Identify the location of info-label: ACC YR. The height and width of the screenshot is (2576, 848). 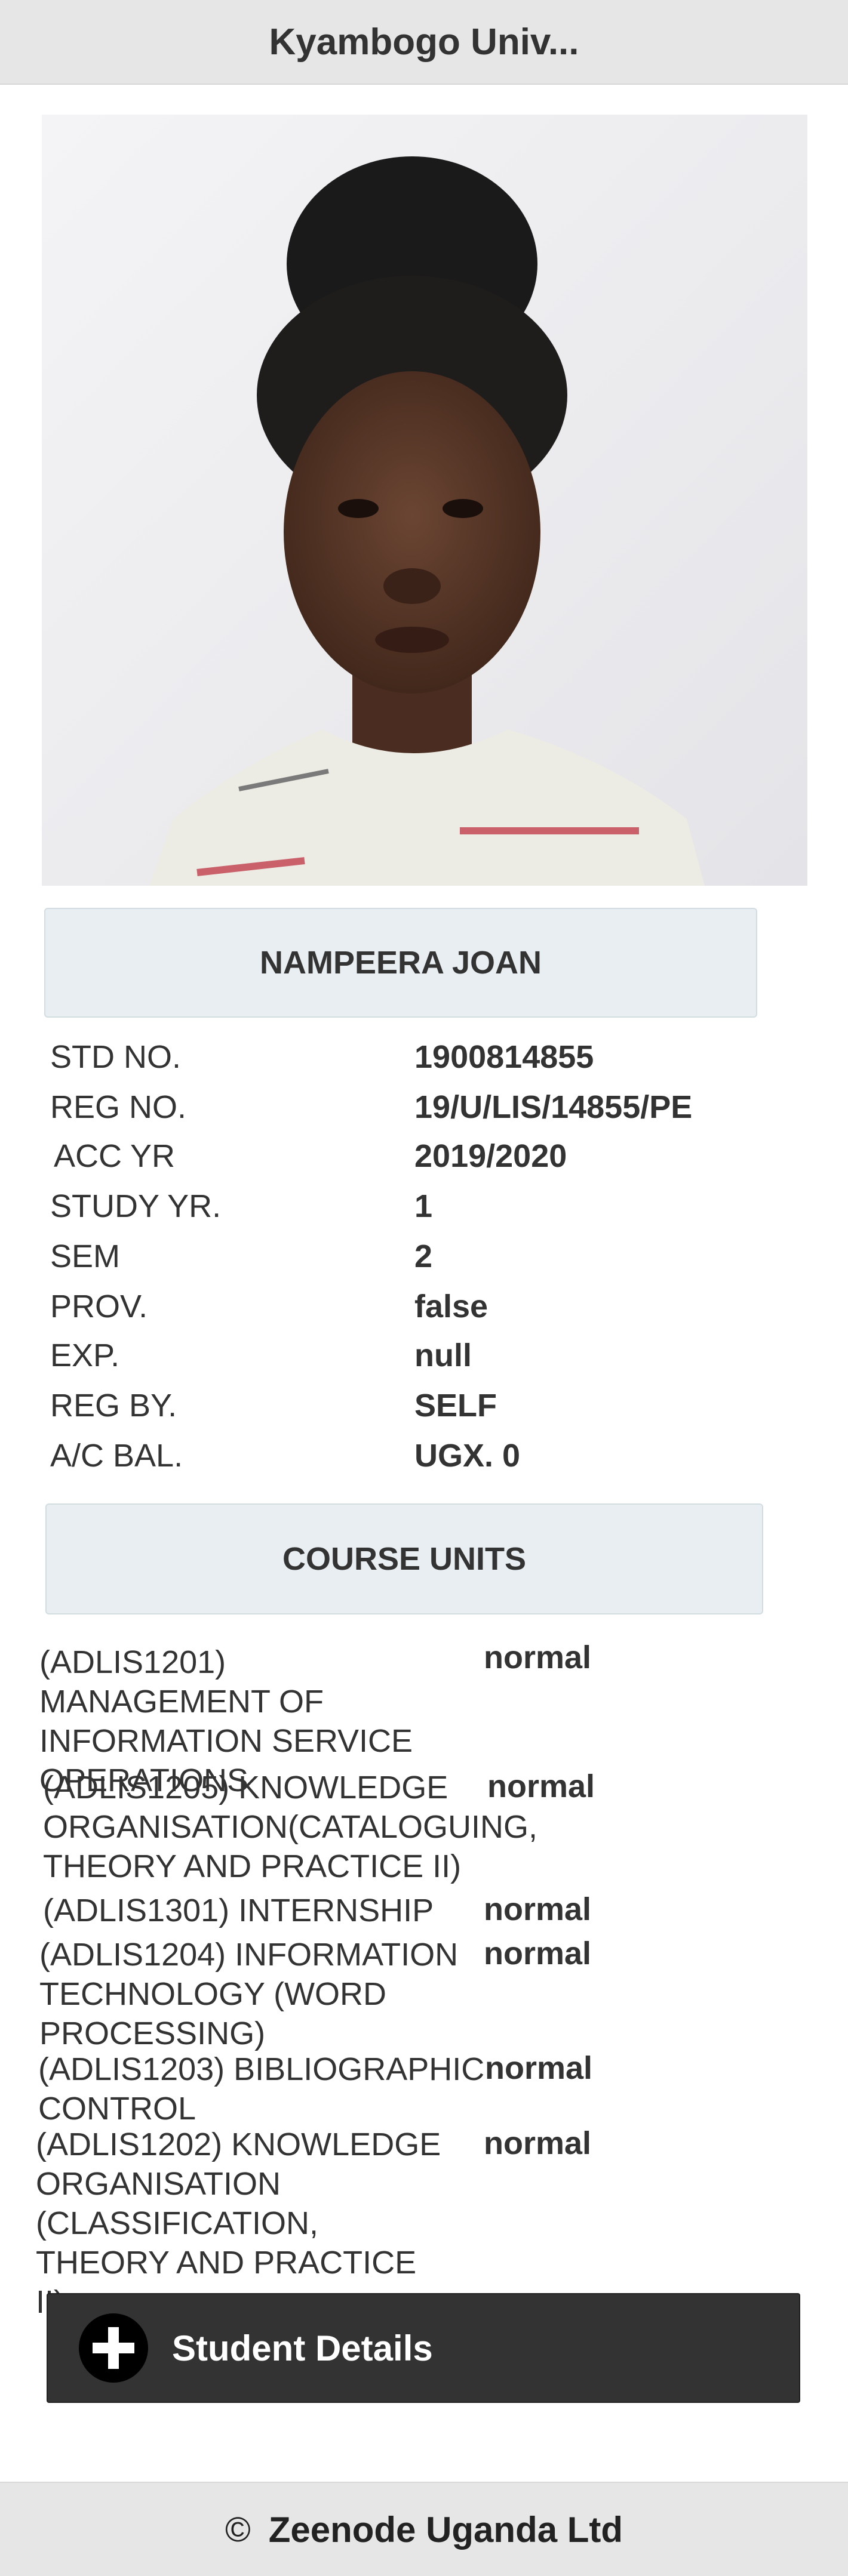
(115, 1156).